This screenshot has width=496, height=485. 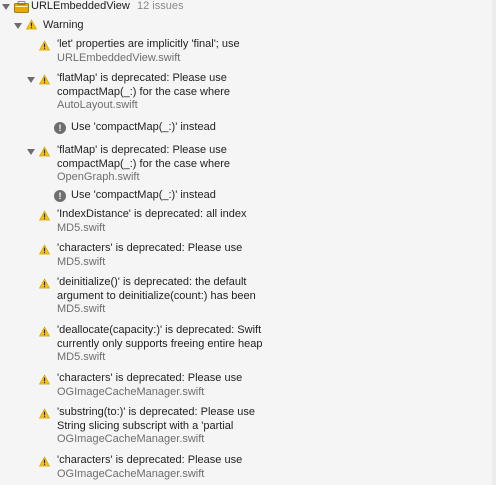 I want to click on issue-file: URLEmbeddedView.swift, so click(x=119, y=57).